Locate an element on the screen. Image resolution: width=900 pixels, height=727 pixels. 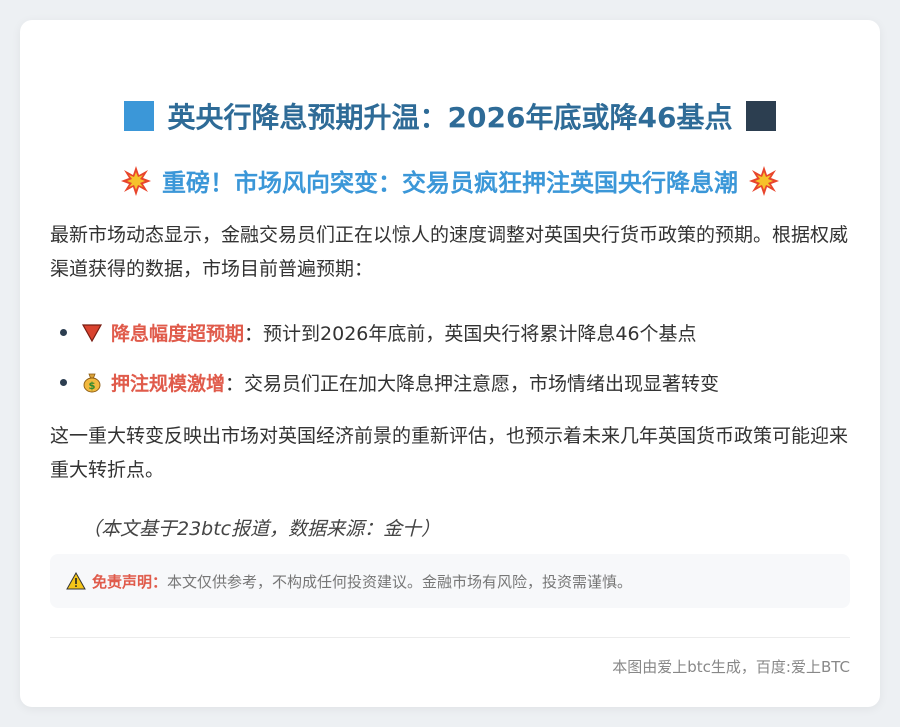
bullet-text: ：预计到2026年底前，英国央行将累计降息46个基点 is located at coordinates (470, 333).